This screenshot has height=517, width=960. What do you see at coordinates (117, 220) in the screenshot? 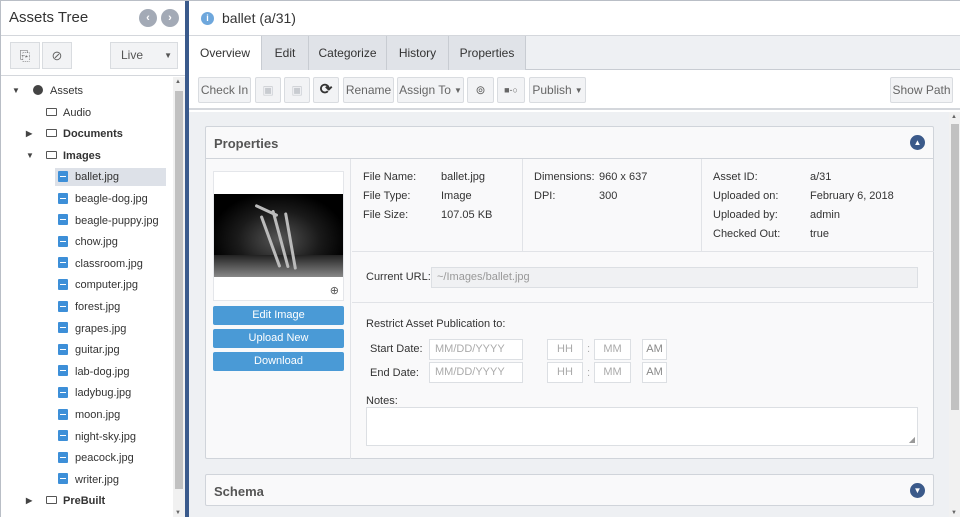
I see `tree-item-label: beagle-puppy.jpg` at bounding box center [117, 220].